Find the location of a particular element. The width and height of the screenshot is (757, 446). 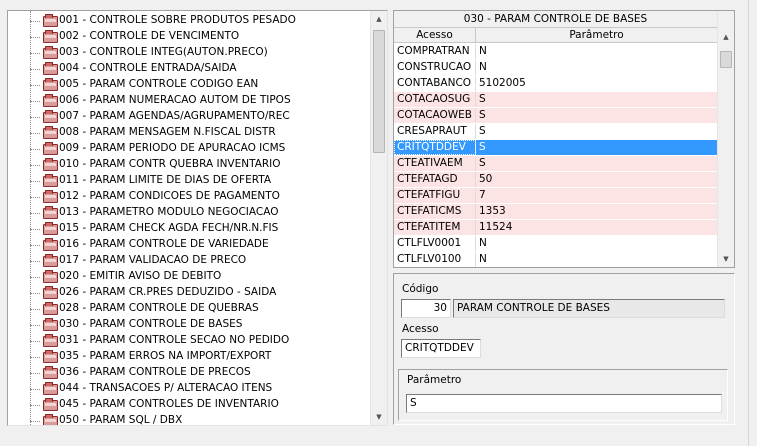

tree-scrollbar: ▲ ▼ is located at coordinates (378, 218).